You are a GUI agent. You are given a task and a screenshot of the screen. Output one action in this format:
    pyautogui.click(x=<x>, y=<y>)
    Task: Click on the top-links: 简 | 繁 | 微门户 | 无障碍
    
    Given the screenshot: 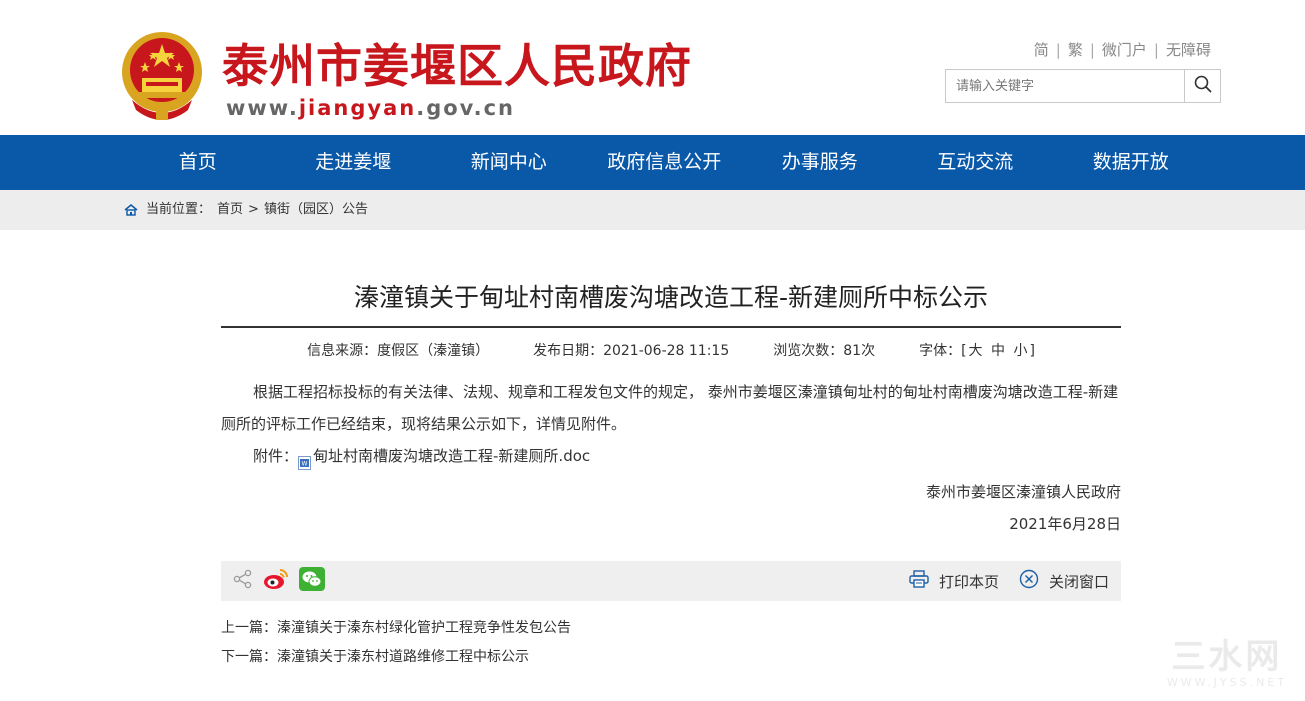 What is the action you would take?
    pyautogui.click(x=1122, y=49)
    